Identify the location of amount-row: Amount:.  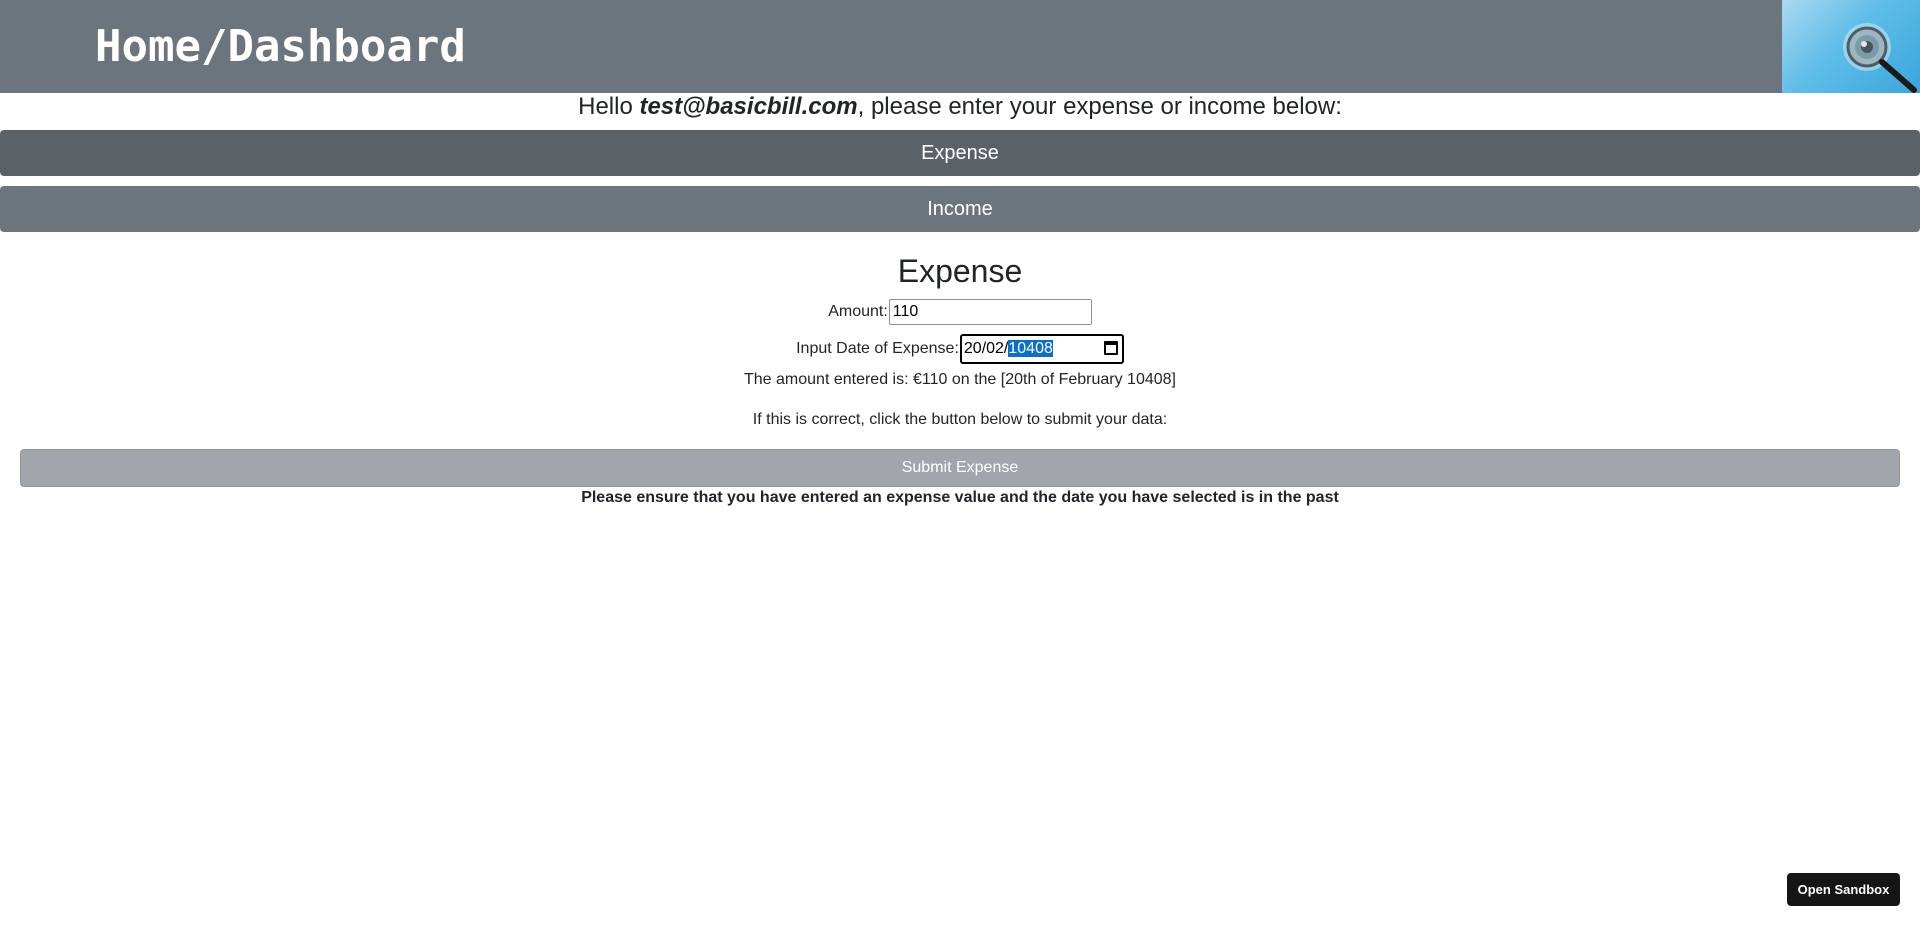
(960, 312).